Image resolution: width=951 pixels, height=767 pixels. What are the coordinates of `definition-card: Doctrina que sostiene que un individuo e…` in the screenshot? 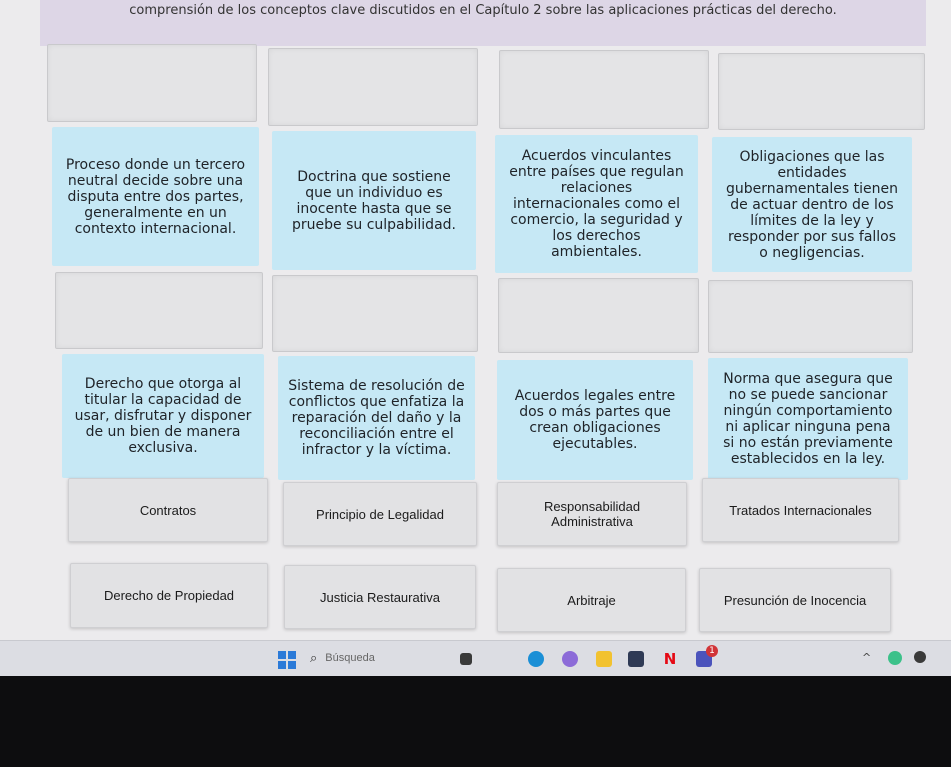 It's located at (374, 200).